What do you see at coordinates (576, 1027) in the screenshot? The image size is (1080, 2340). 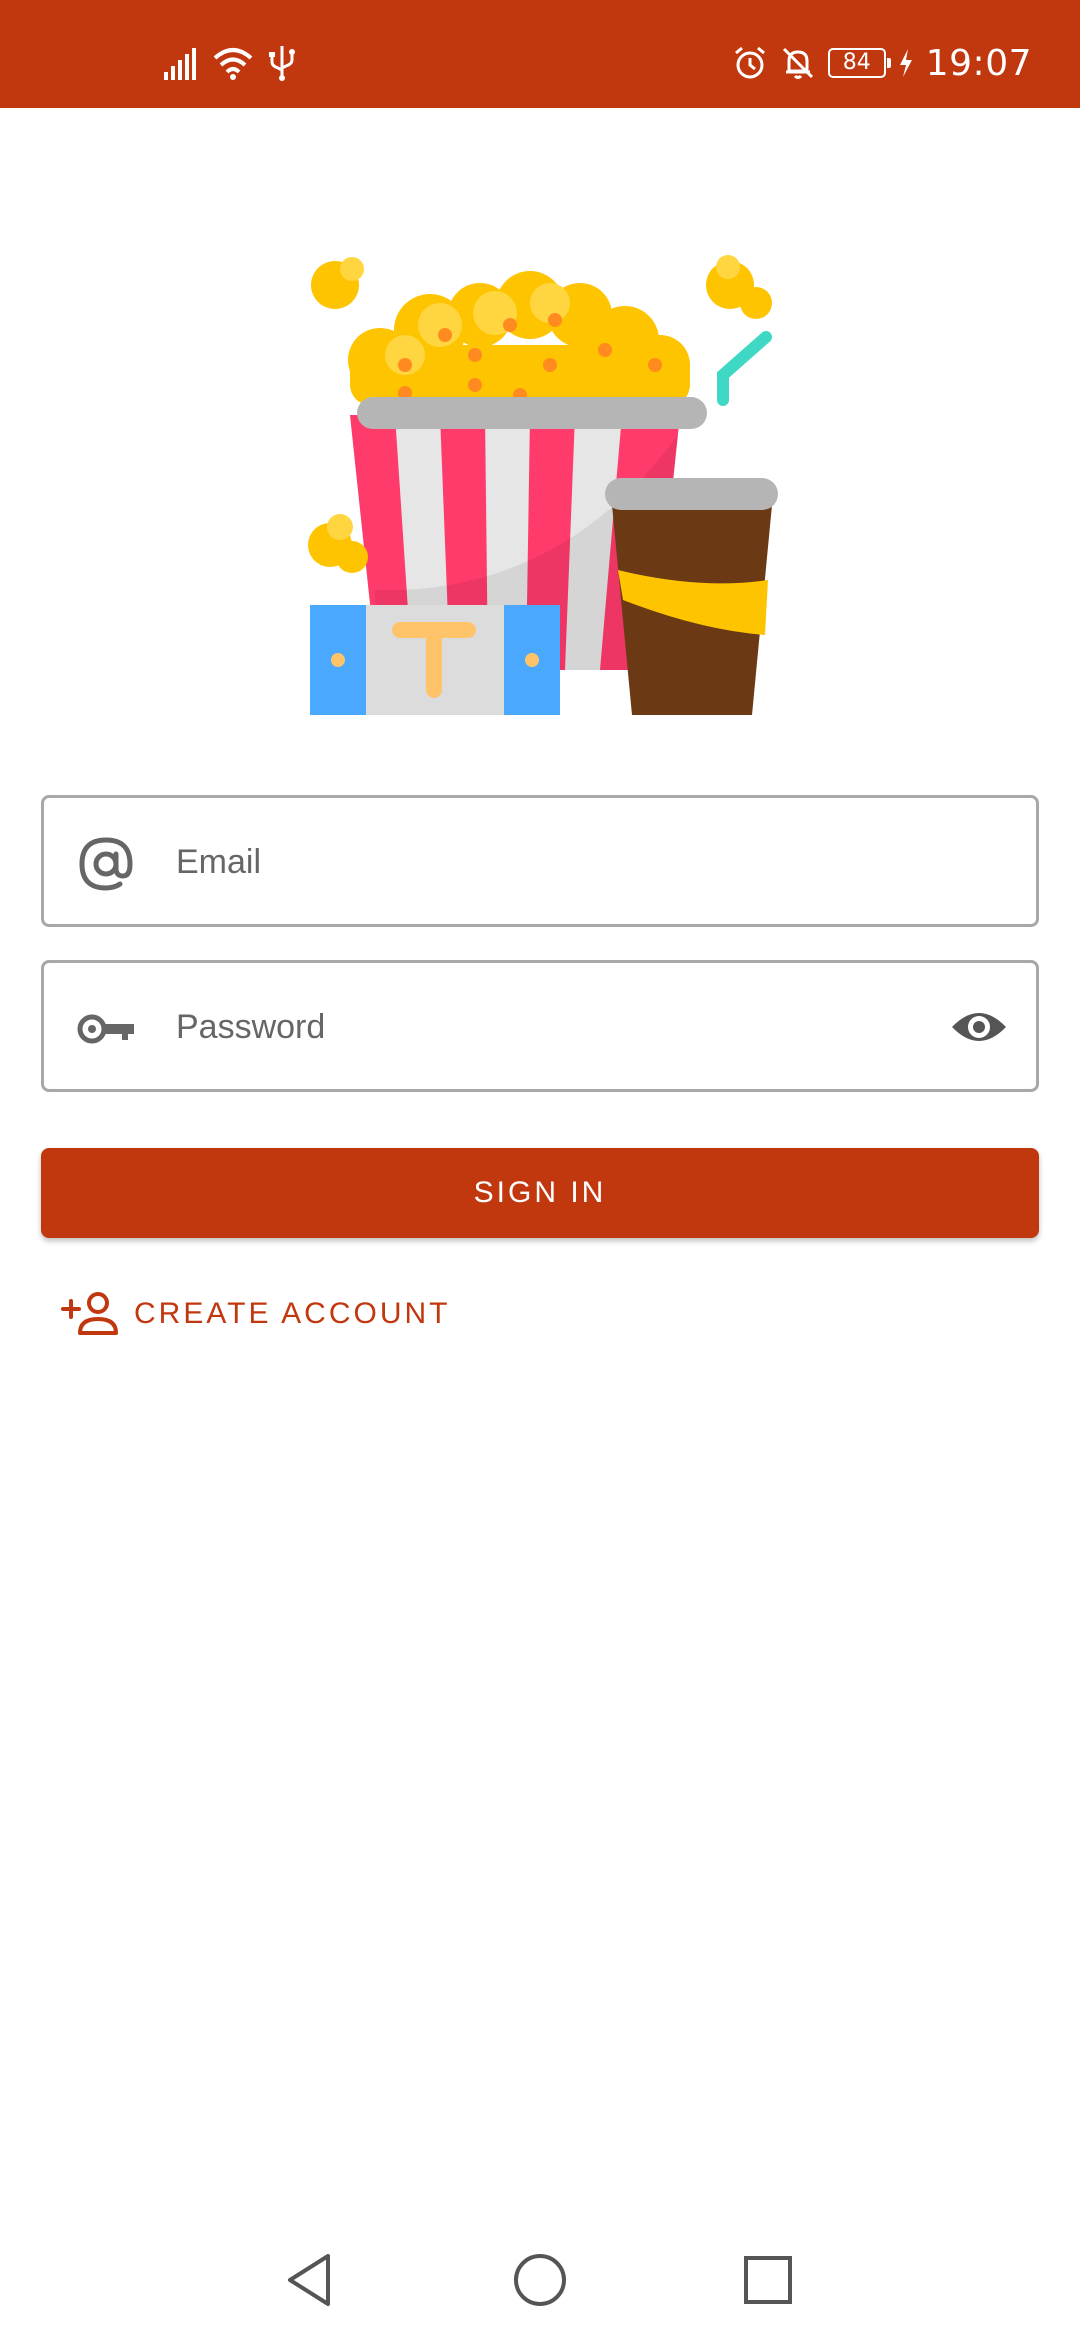 I see `password-input` at bounding box center [576, 1027].